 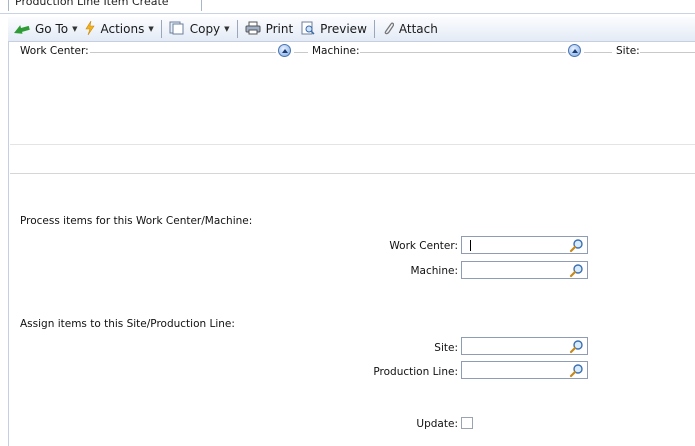 What do you see at coordinates (253, 29) in the screenshot?
I see `printer-icon` at bounding box center [253, 29].